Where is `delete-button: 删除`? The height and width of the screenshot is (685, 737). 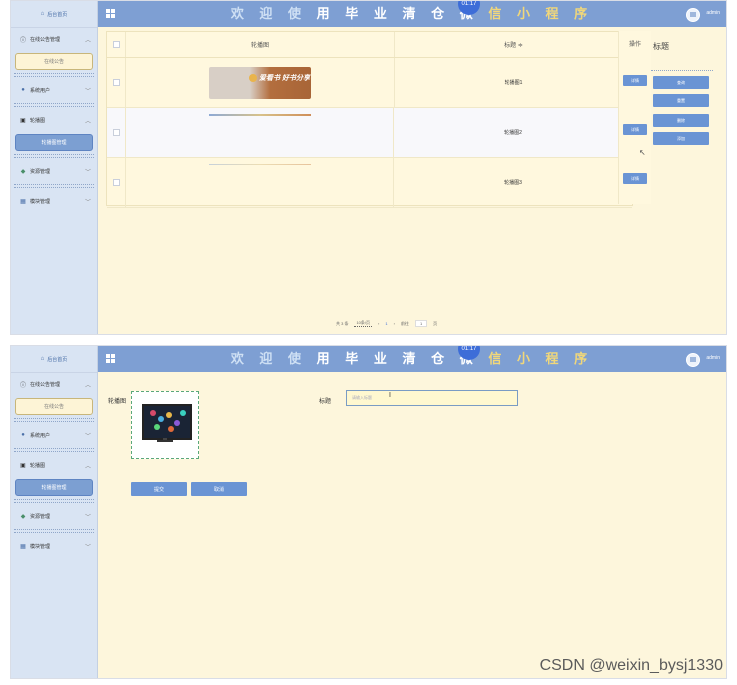 delete-button: 删除 is located at coordinates (681, 120).